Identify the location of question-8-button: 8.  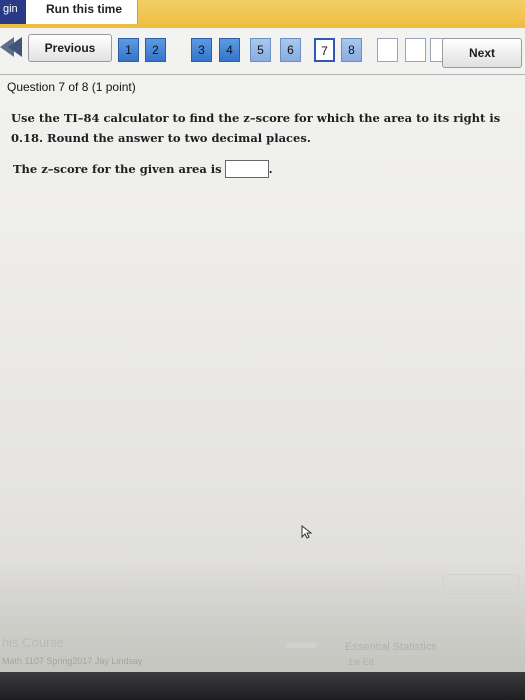
(351, 50).